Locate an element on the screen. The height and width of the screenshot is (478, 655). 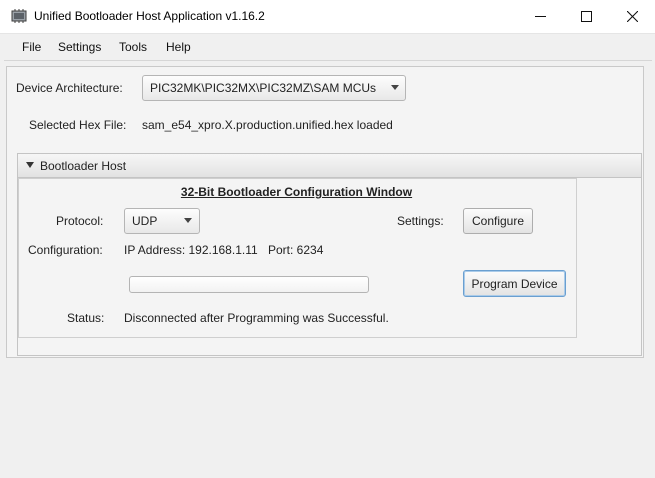
protocol-label: Protocol: is located at coordinates (80, 221).